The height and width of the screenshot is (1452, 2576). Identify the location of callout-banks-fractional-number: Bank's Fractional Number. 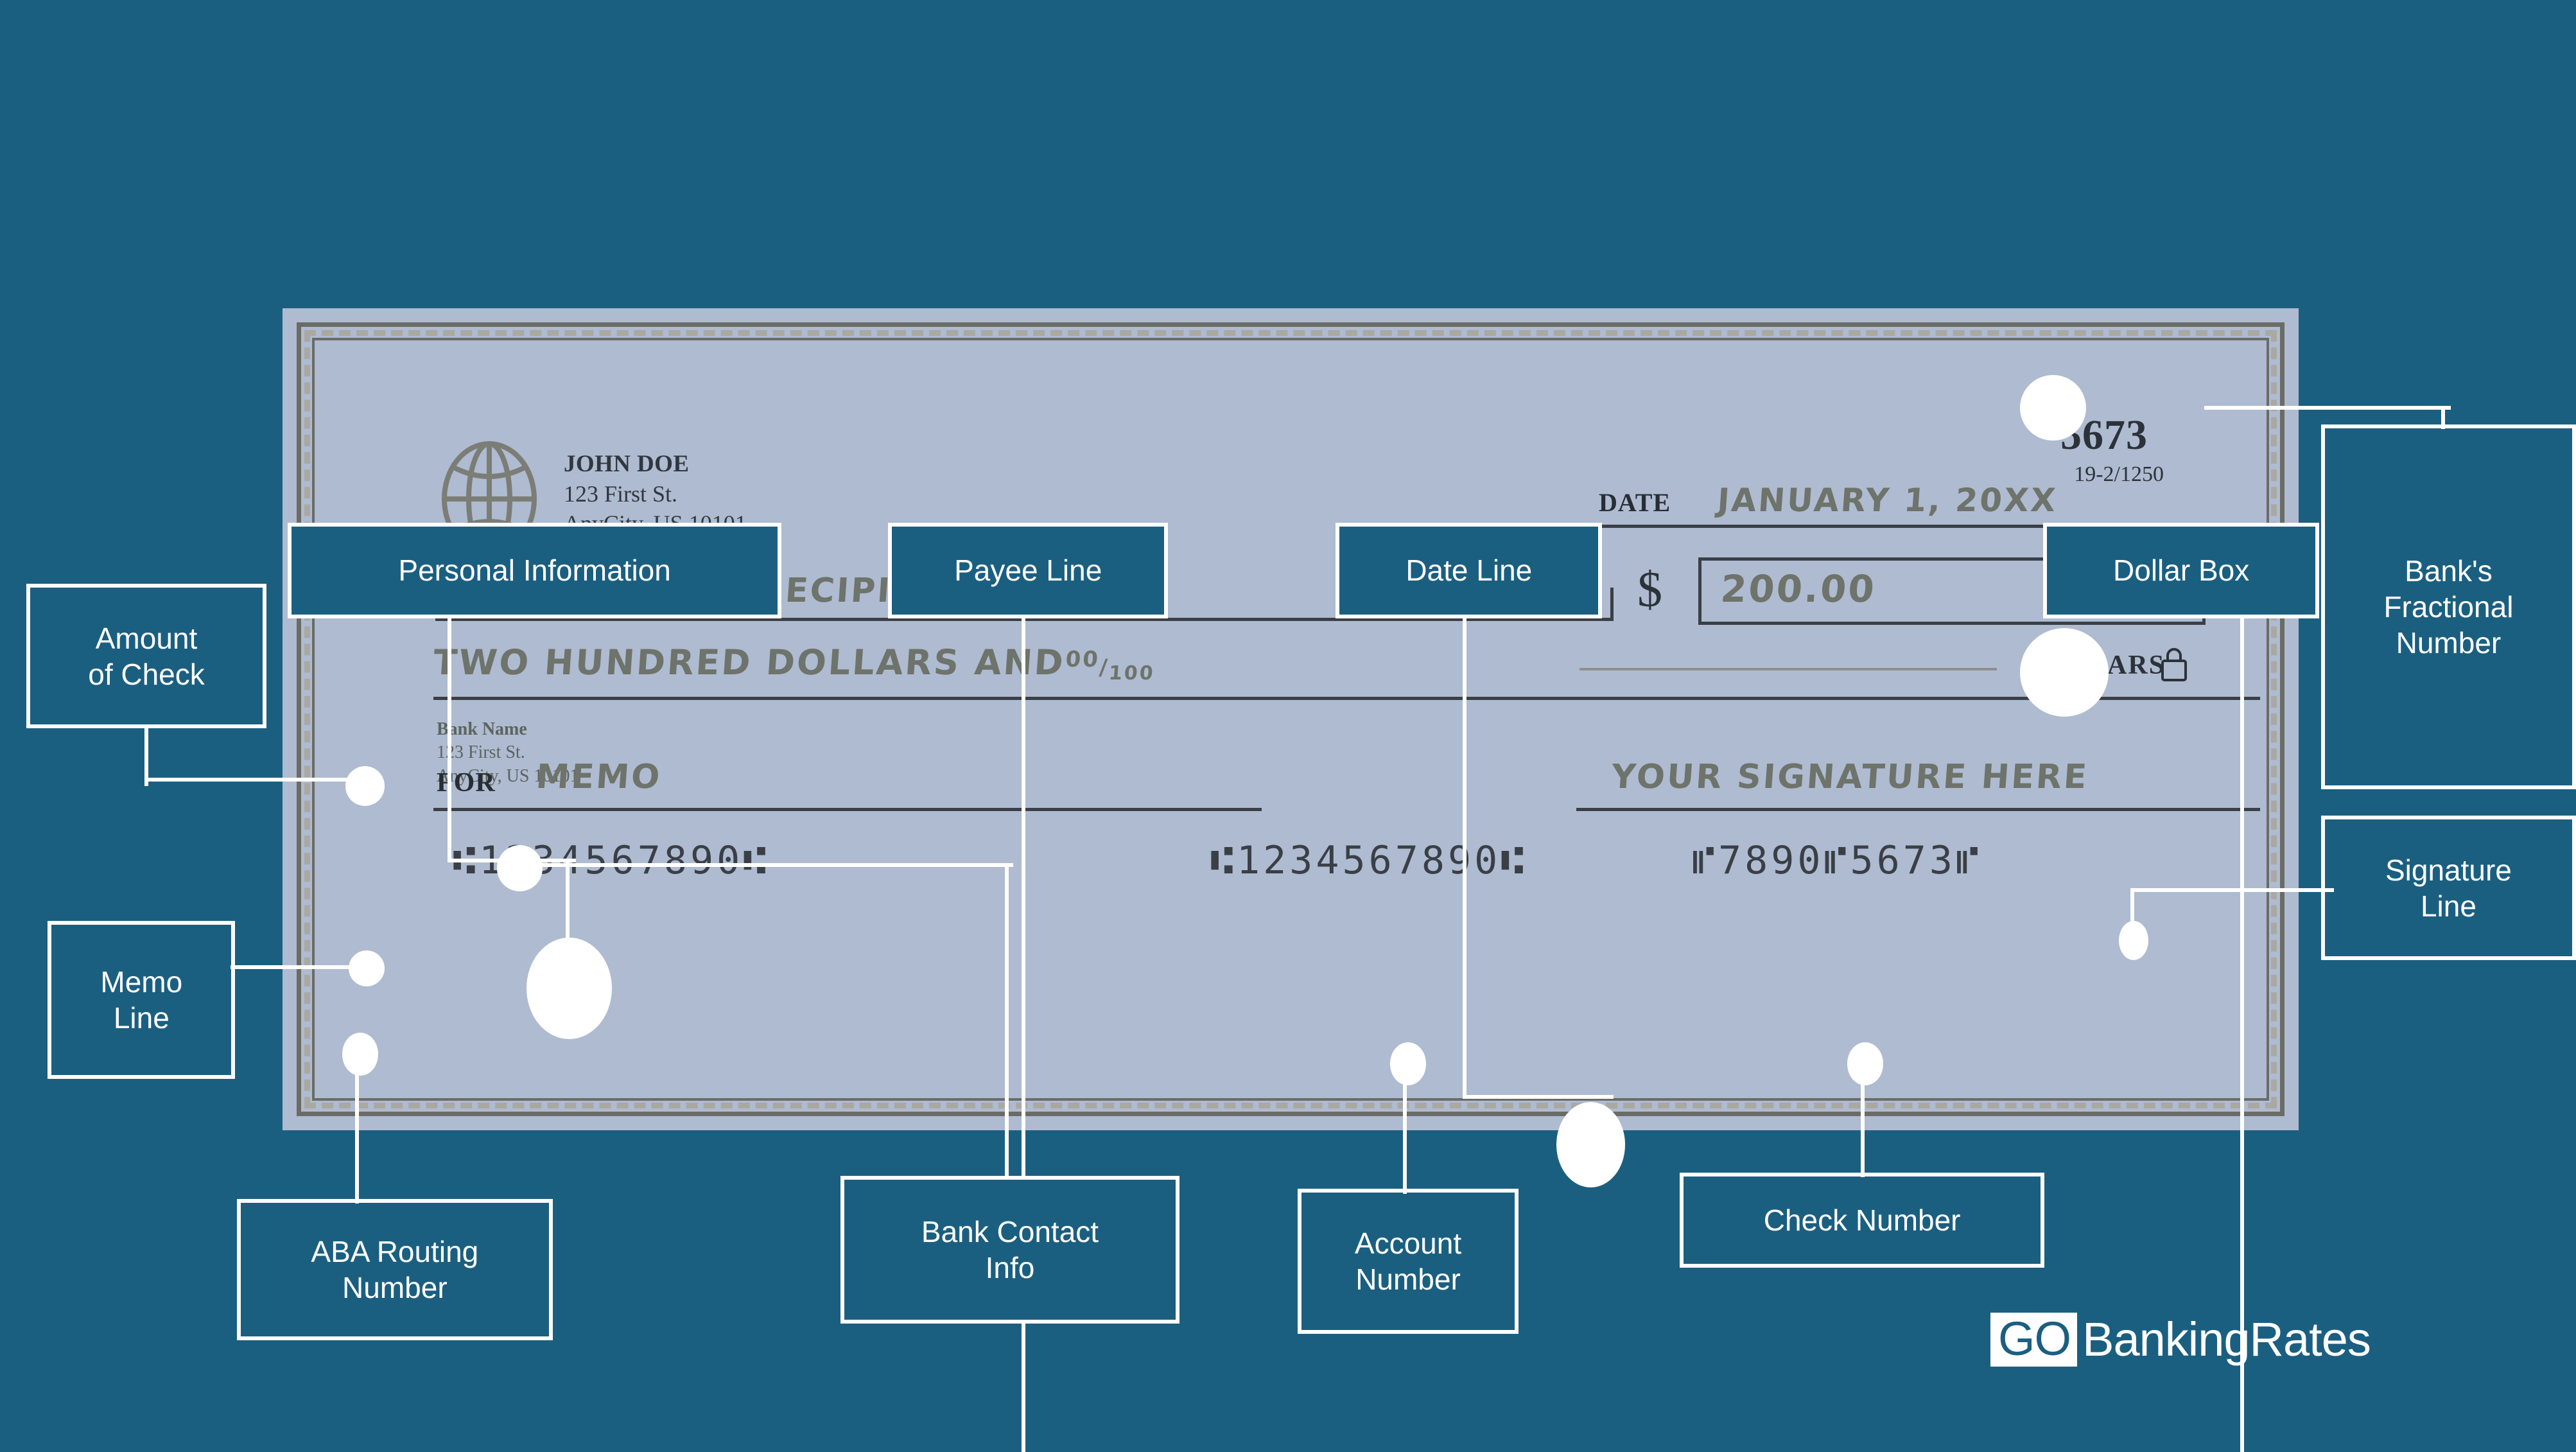
(2448, 607).